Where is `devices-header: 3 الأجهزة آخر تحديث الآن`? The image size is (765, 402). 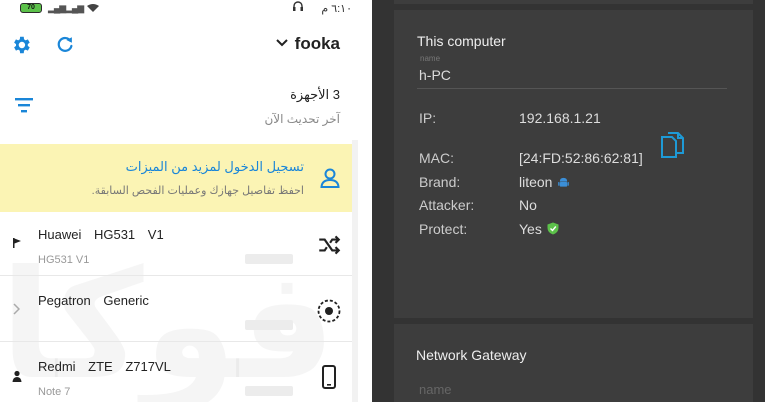 devices-header: 3 الأجهزة آخر تحديث الآن is located at coordinates (186, 107).